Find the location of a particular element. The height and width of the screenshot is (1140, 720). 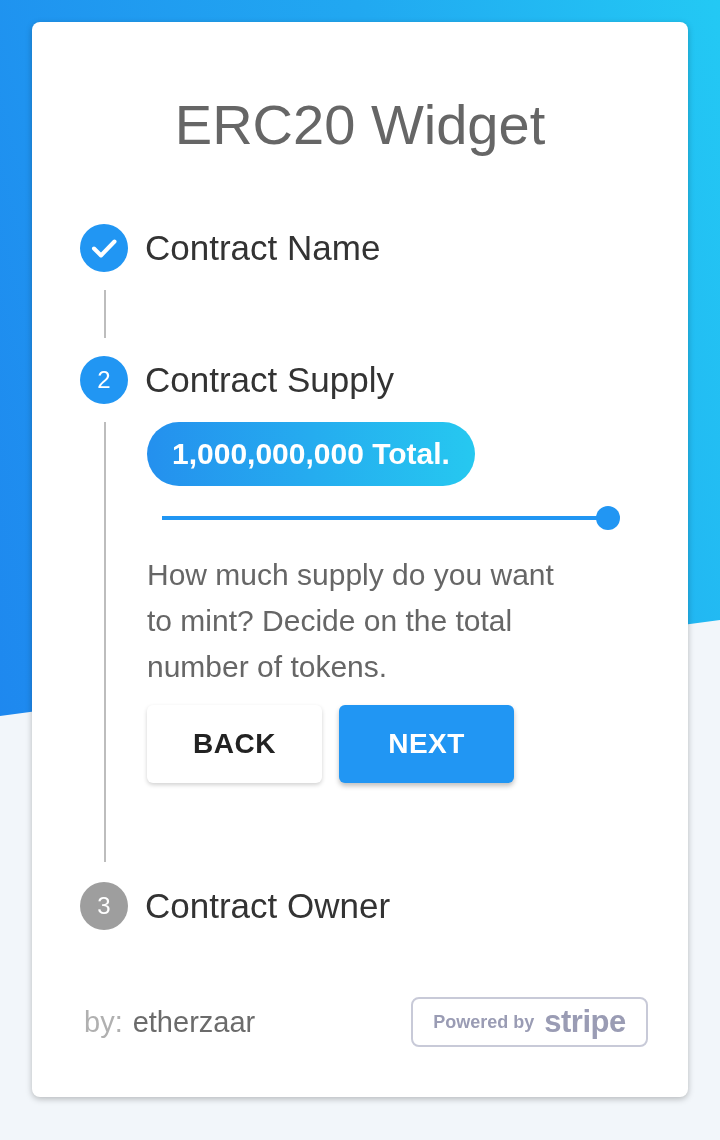

step-description: How much supply do you want to mint? Decide on the total number of tokens. is located at coordinates (351, 621).